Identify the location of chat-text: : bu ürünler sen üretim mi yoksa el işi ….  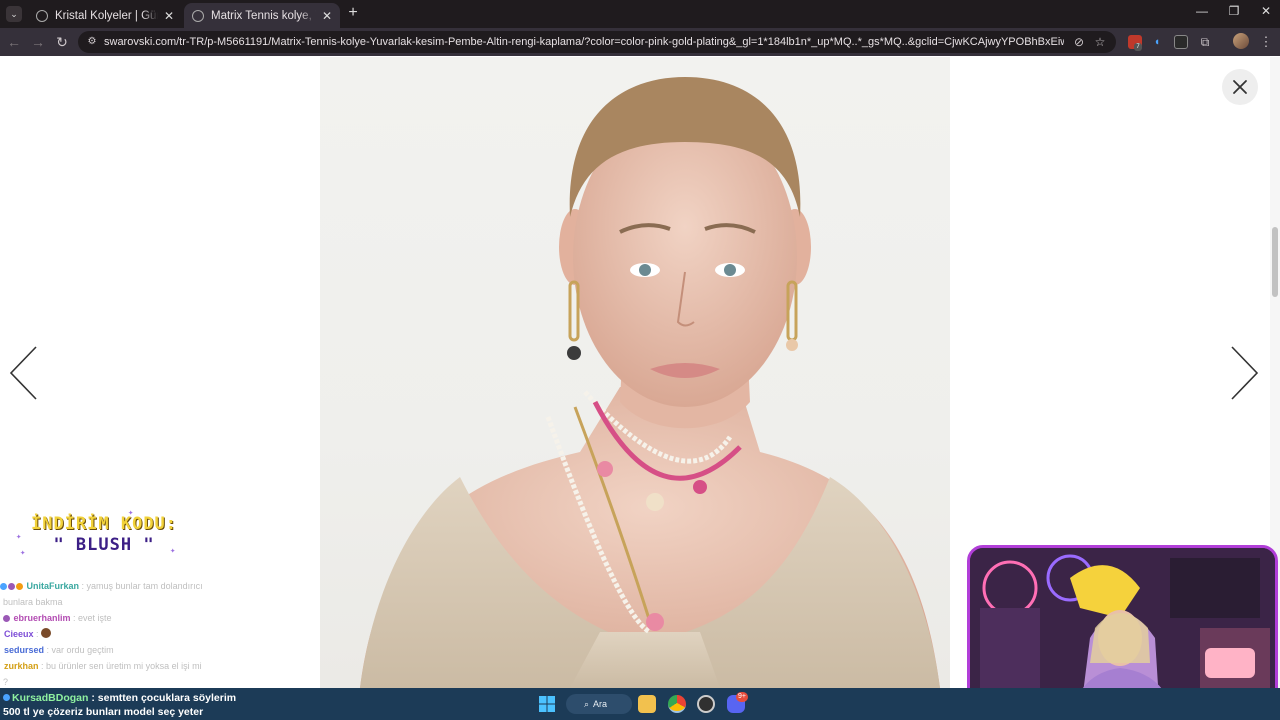
(121, 666).